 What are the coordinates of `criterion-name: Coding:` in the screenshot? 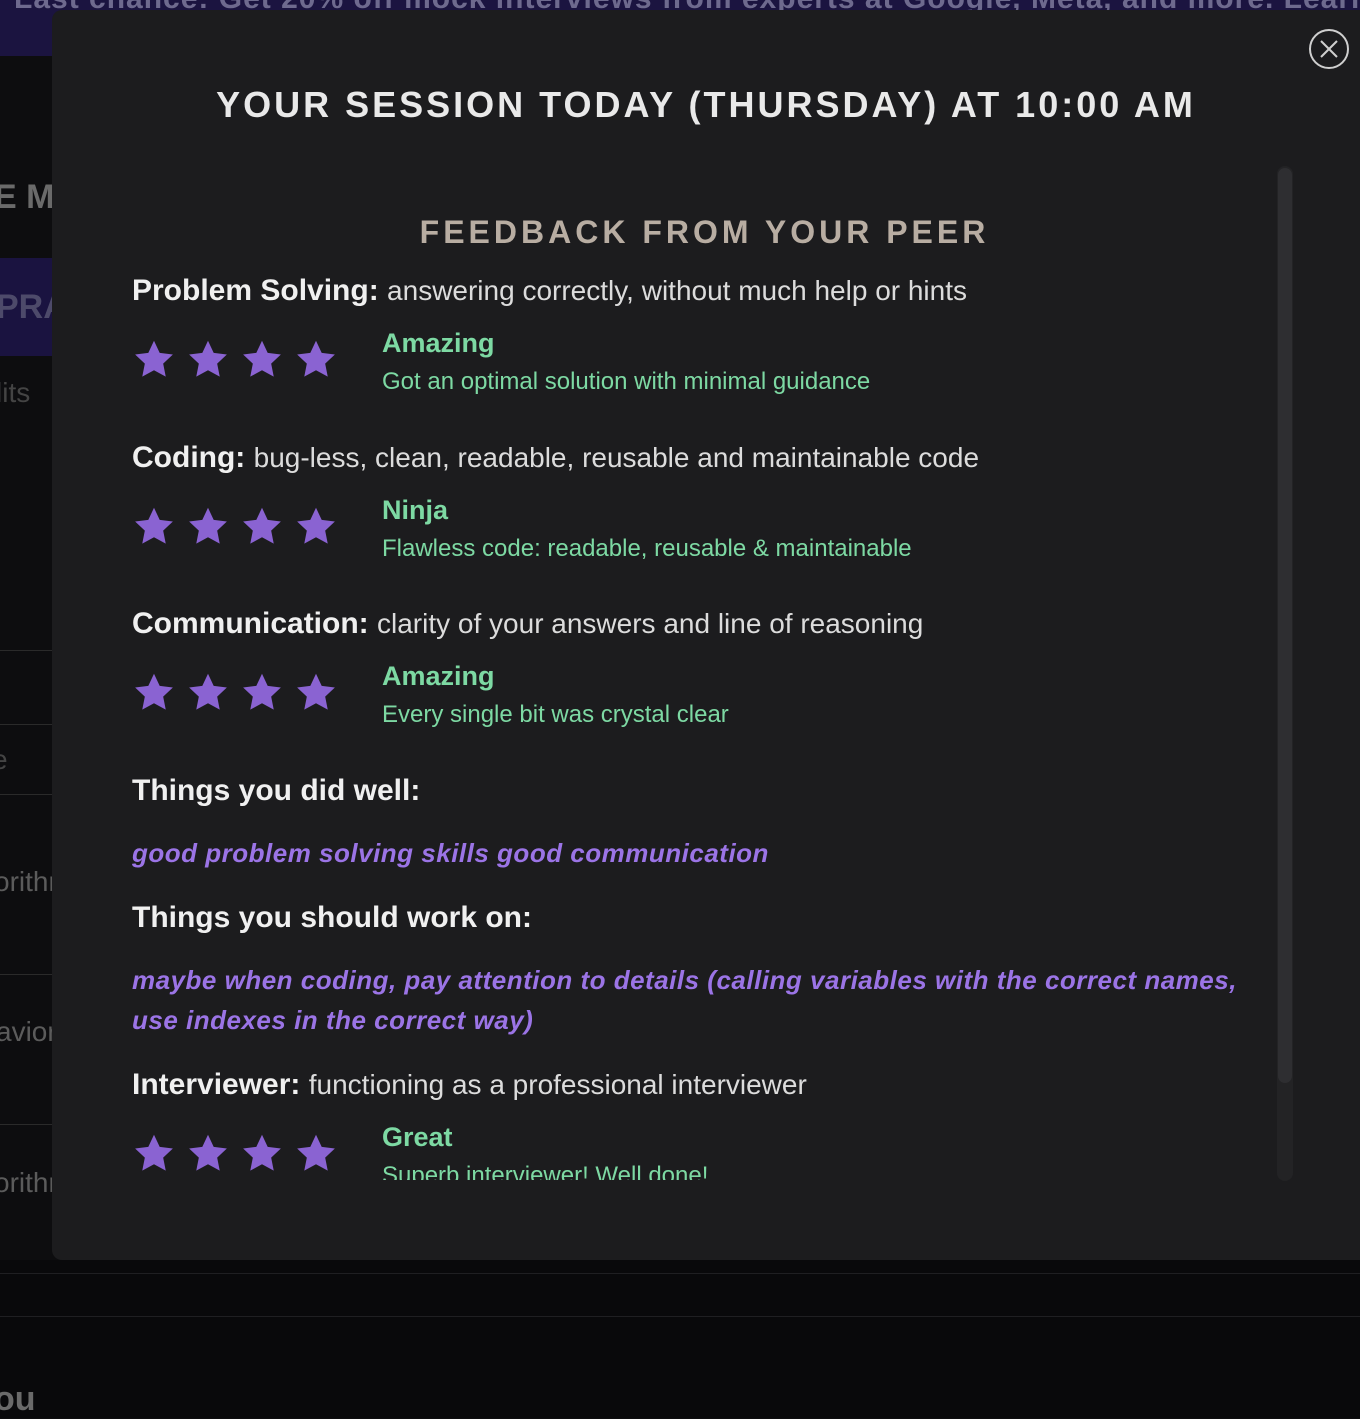 It's located at (189, 457).